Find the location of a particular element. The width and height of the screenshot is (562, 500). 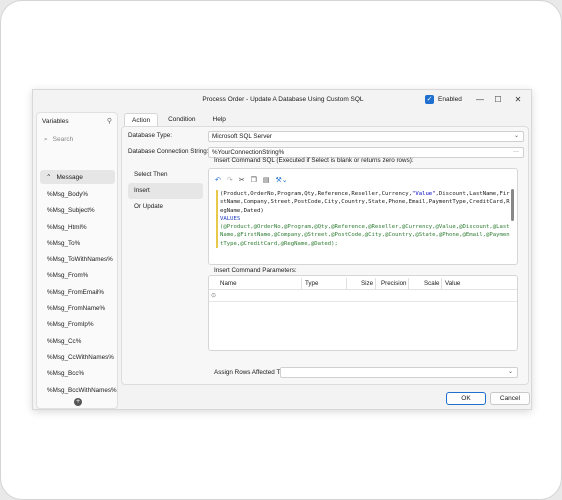

col-scale: Scale is located at coordinates (431, 283).